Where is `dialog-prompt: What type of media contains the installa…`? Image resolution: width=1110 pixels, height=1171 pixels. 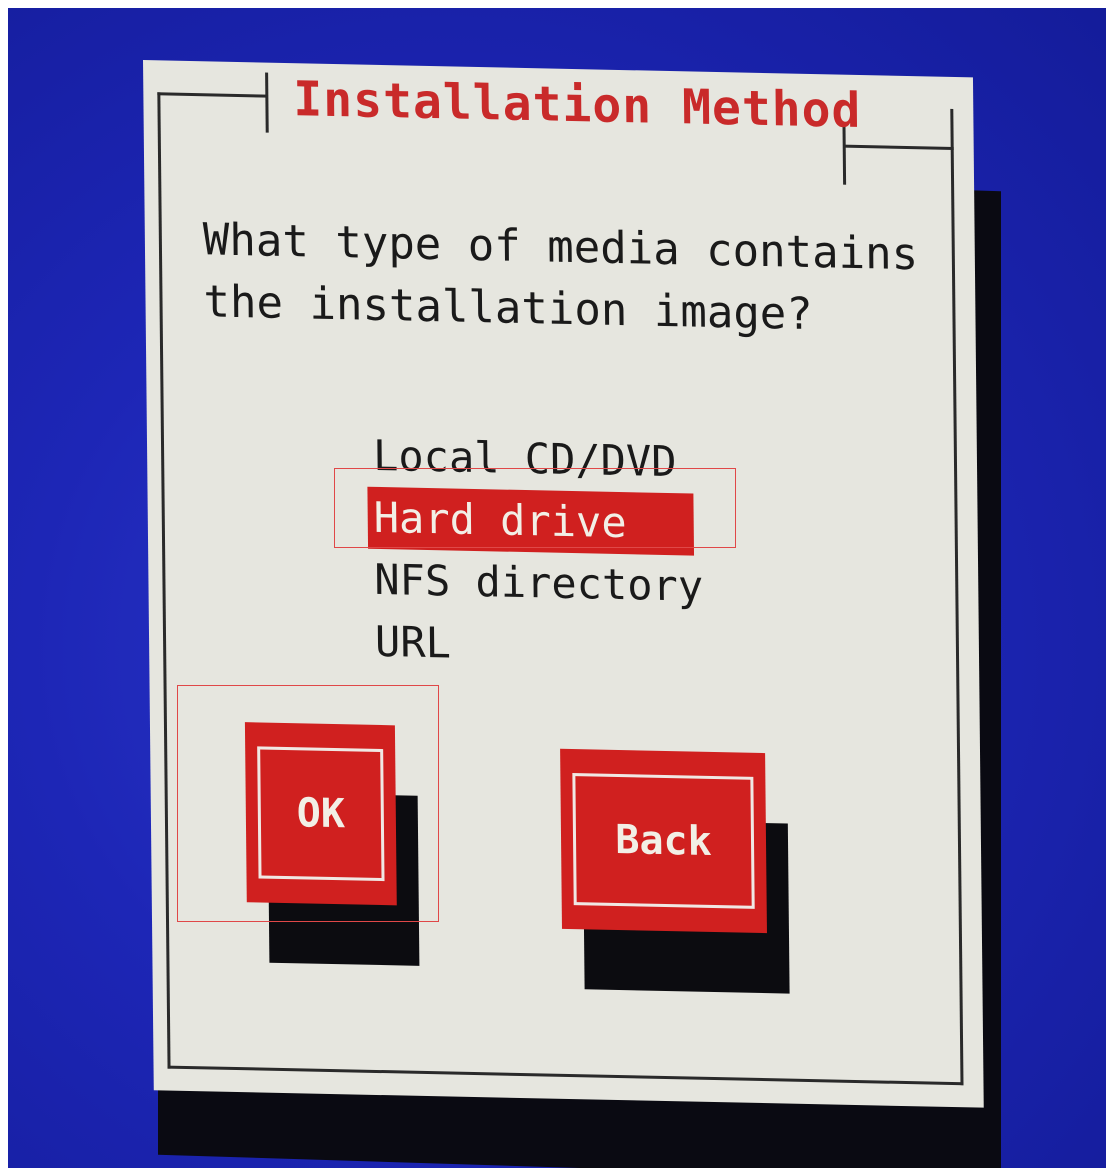 dialog-prompt: What type of media contains the installa… is located at coordinates (560, 277).